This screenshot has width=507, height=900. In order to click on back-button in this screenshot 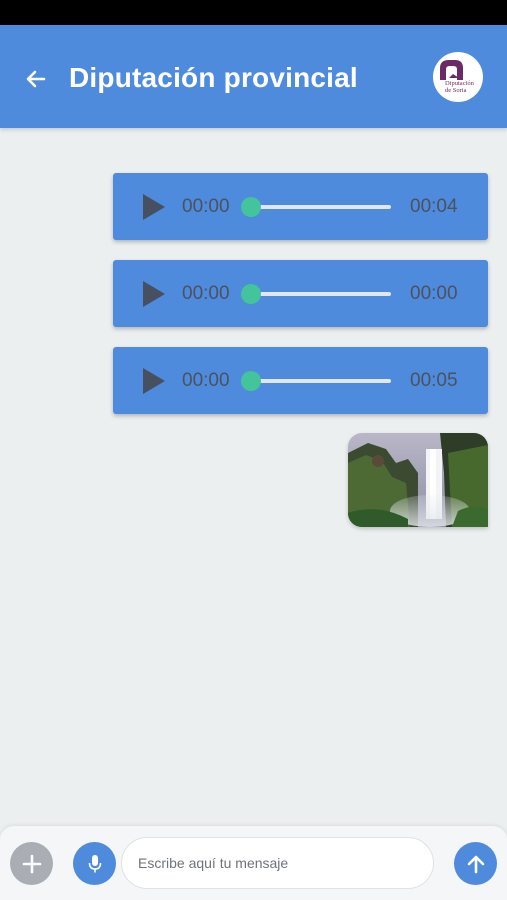, I will do `click(36, 79)`.